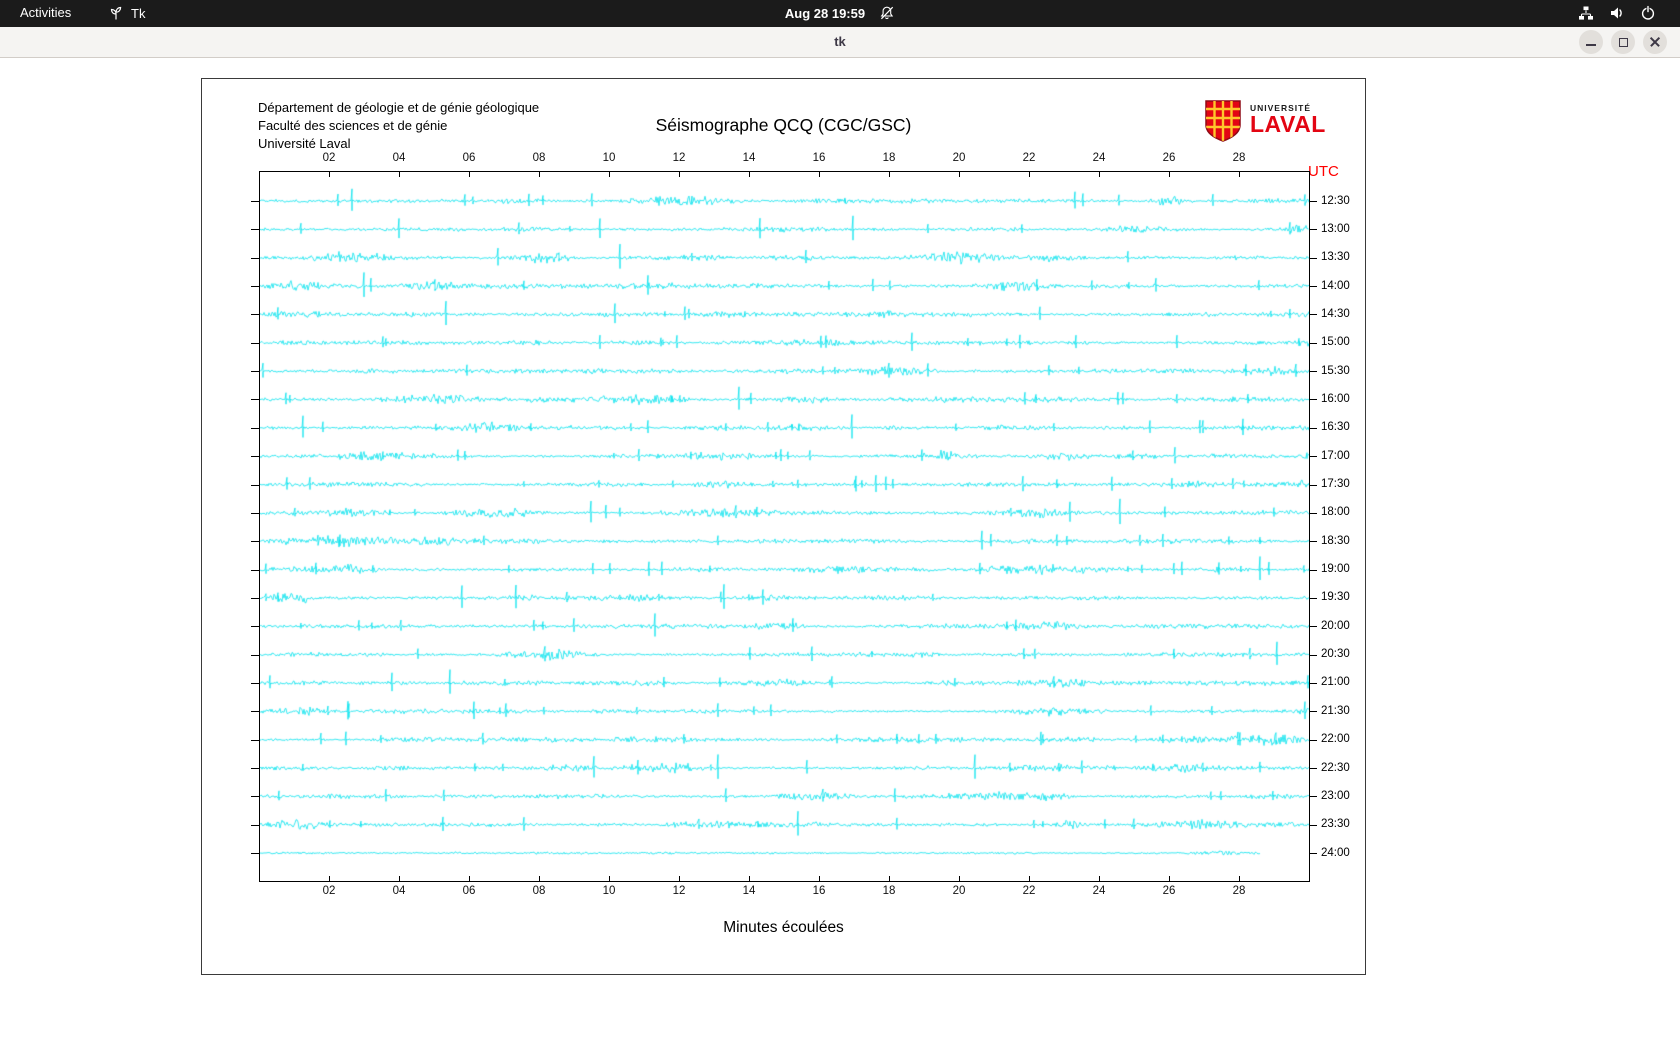  Describe the element at coordinates (1591, 42) in the screenshot. I see `minimize-button` at that location.